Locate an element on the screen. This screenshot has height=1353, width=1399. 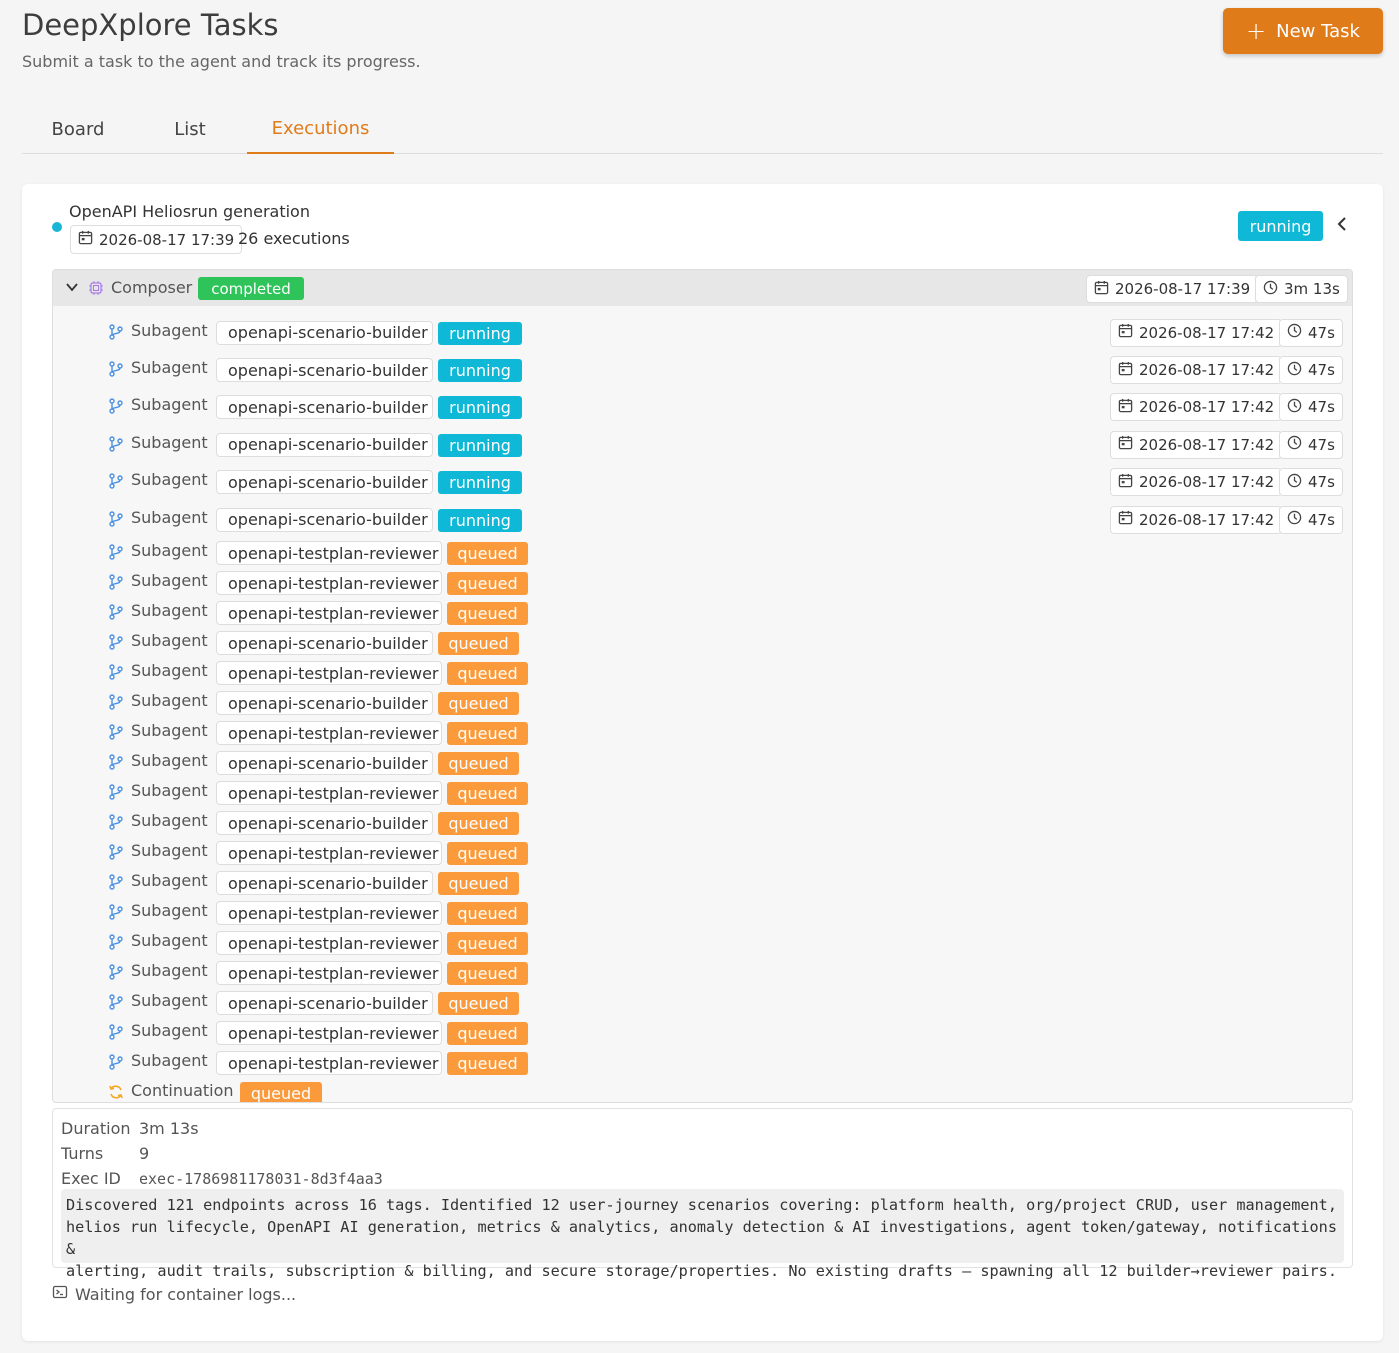
continuation-label: Continuation is located at coordinates (182, 1091).